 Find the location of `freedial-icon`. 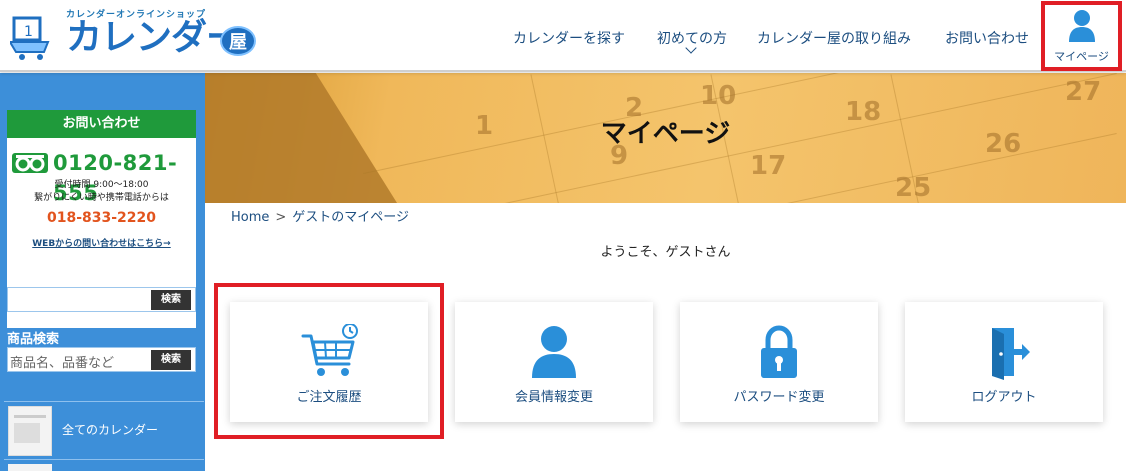

freedial-icon is located at coordinates (30, 163).